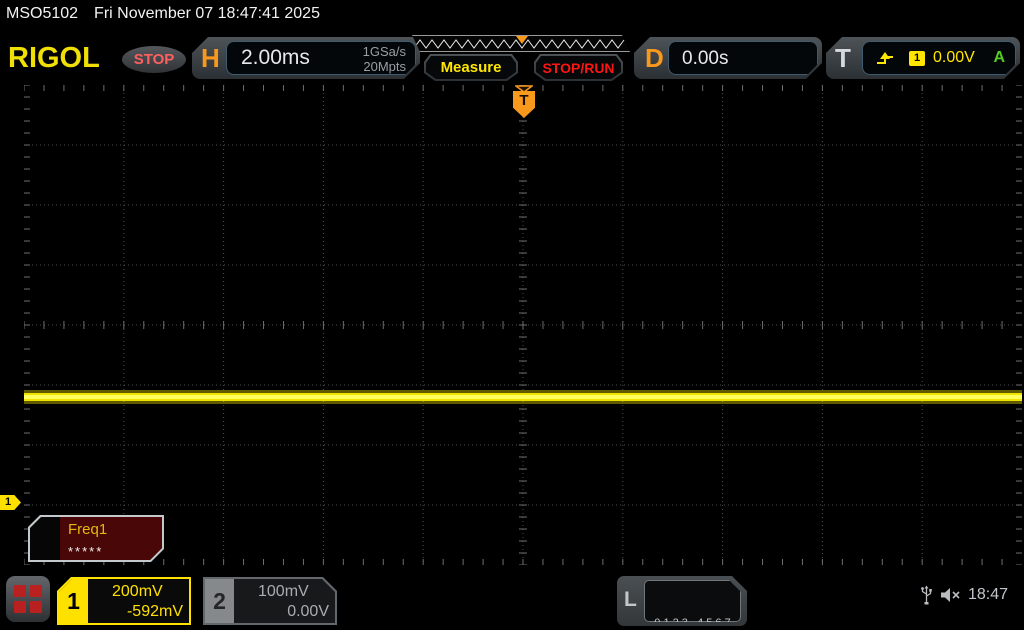 The image size is (1024, 630). Describe the element at coordinates (654, 58) in the screenshot. I see `delay-label: D` at that location.